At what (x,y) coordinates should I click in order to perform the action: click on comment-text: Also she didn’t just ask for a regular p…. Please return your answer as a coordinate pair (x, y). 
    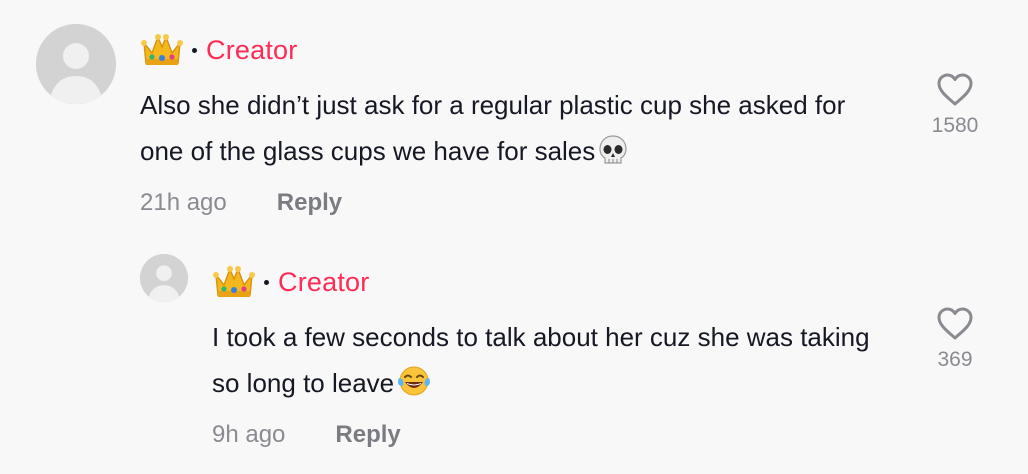
    Looking at the image, I should click on (510, 128).